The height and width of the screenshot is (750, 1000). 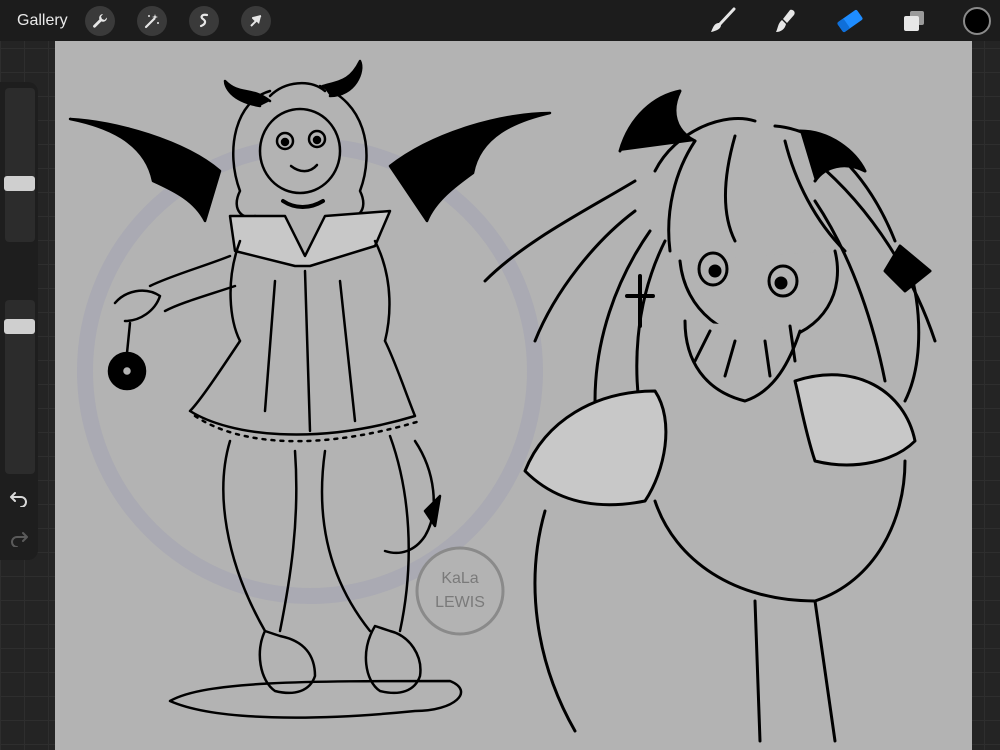 What do you see at coordinates (19, 387) in the screenshot?
I see `opacity-slider` at bounding box center [19, 387].